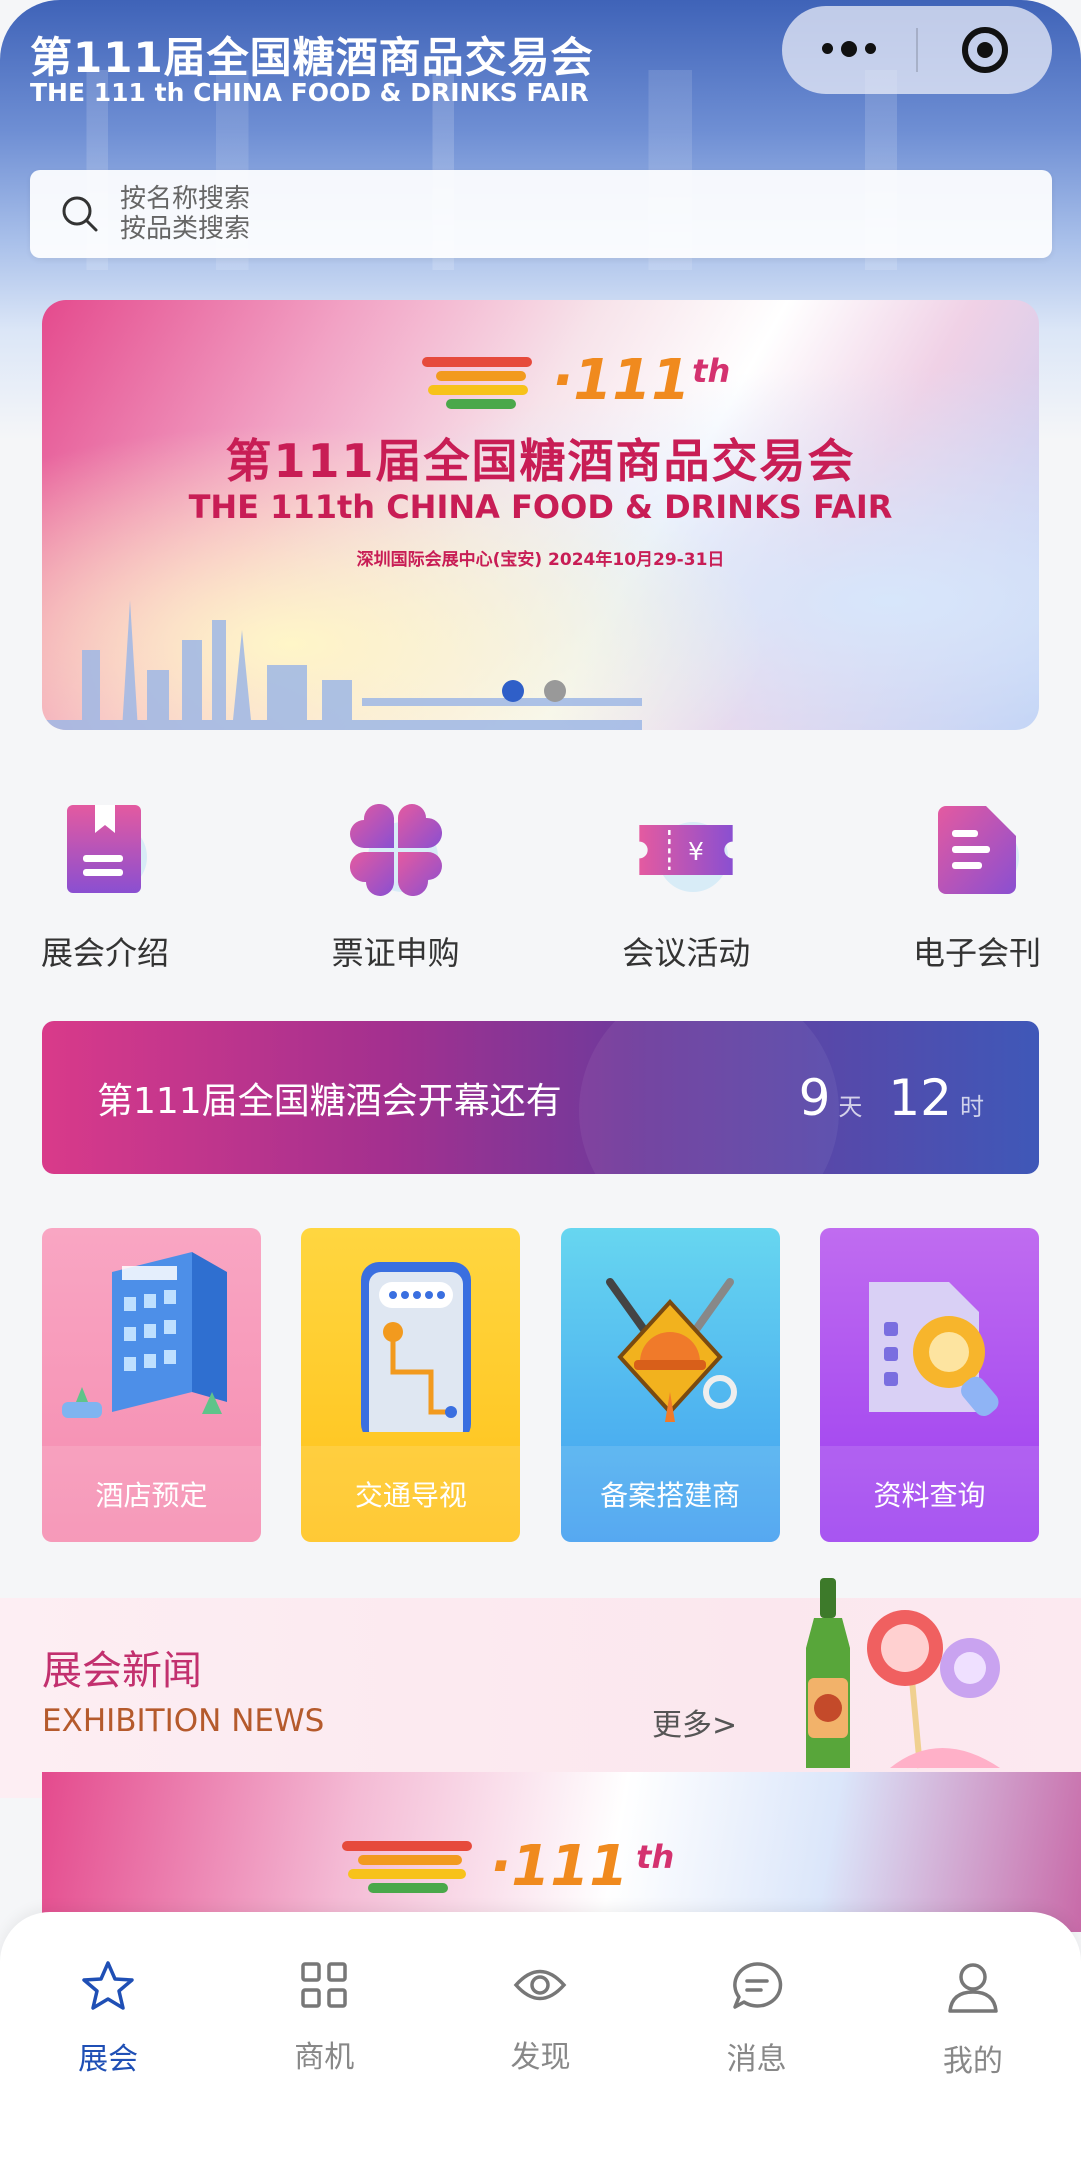 The width and height of the screenshot is (1081, 2161). What do you see at coordinates (929, 1337) in the screenshot?
I see `document-search-icon` at bounding box center [929, 1337].